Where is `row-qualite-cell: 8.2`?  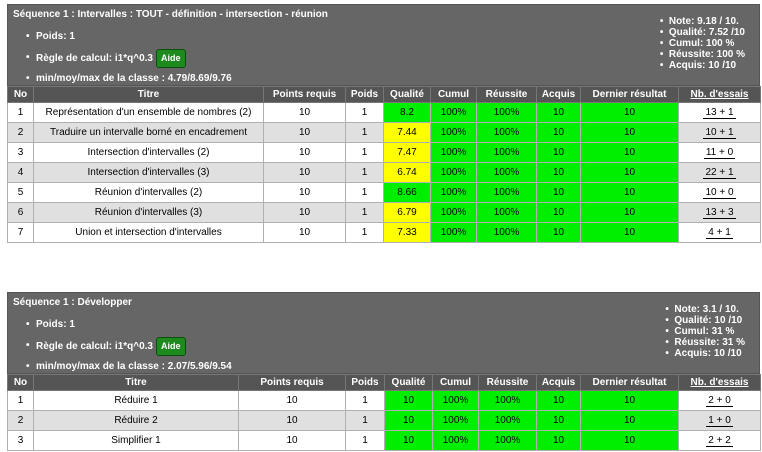
row-qualite-cell: 8.2 is located at coordinates (407, 112).